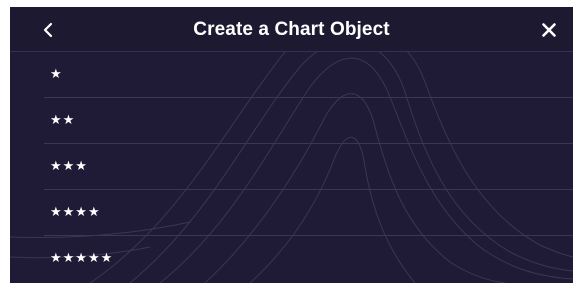 This screenshot has height=284, width=583. What do you see at coordinates (69, 166) in the screenshot?
I see `star-rating-label: ★★★` at bounding box center [69, 166].